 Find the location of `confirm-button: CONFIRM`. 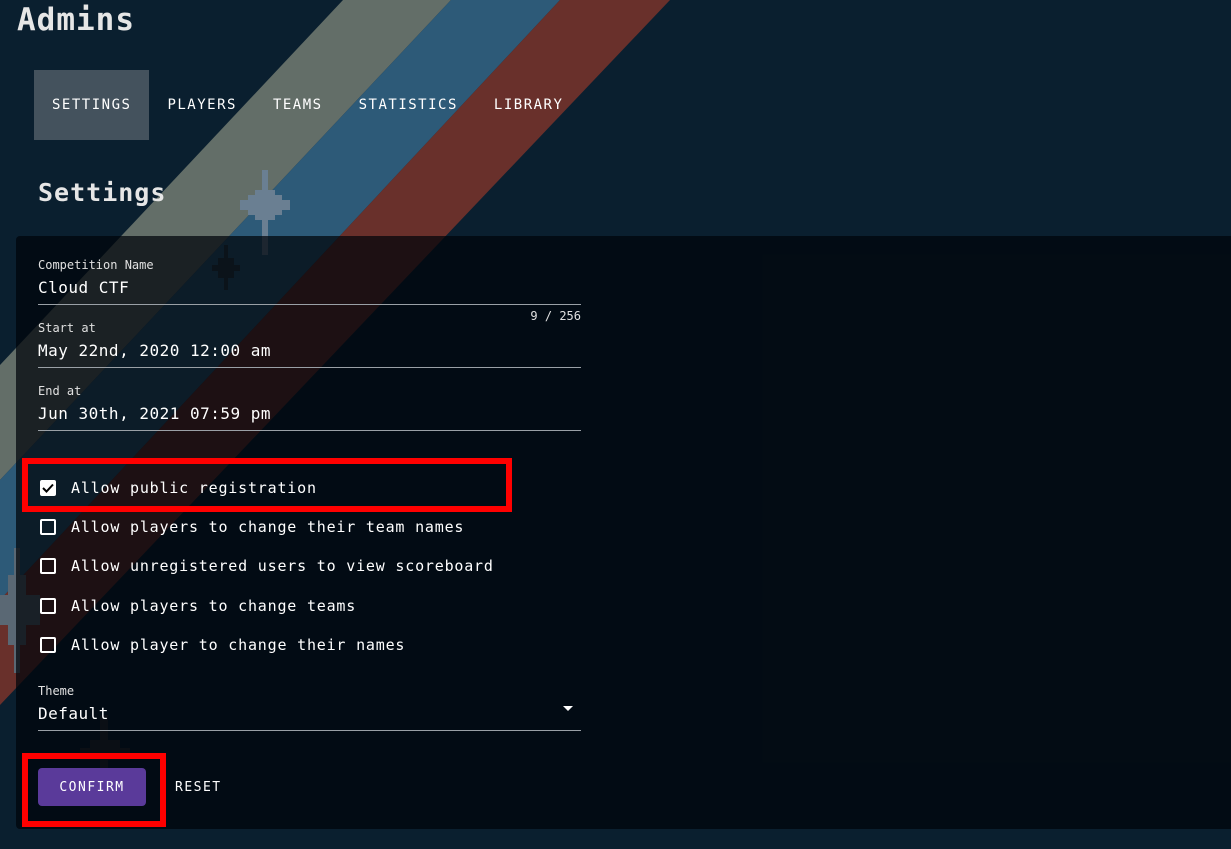

confirm-button: CONFIRM is located at coordinates (92, 787).